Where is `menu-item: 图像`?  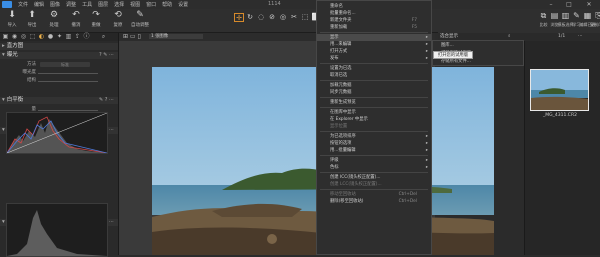
menu-item: 图像 is located at coordinates (55, 4).